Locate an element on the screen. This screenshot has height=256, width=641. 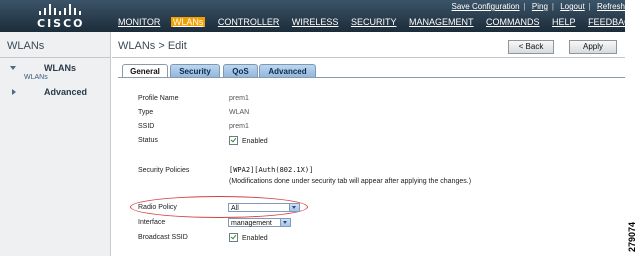
sidebar-title: WLANs is located at coordinates (26, 46).